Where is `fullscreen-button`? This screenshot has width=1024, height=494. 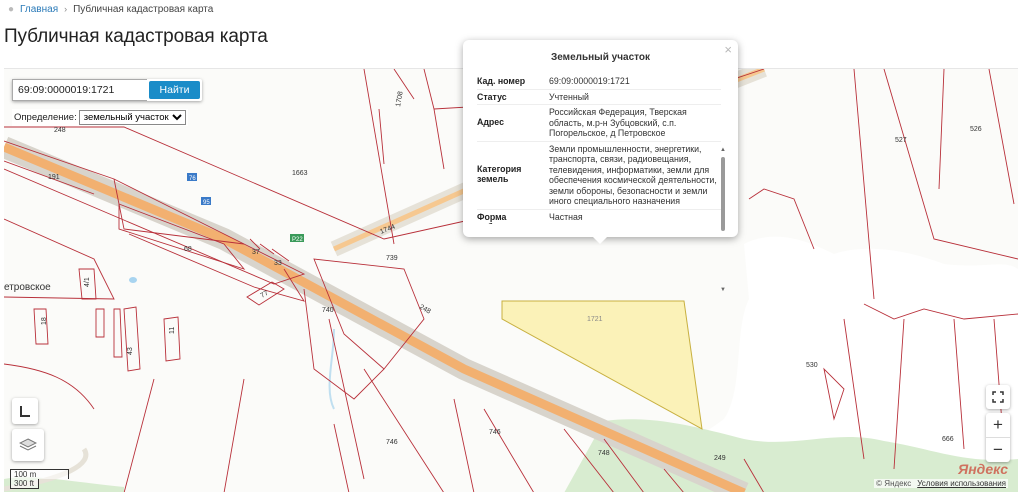
fullscreen-button is located at coordinates (998, 397).